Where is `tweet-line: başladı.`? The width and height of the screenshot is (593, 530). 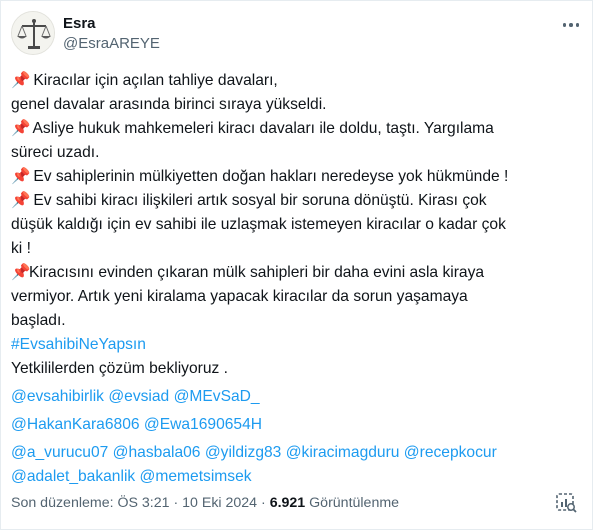
tweet-line: başladı. is located at coordinates (38, 320).